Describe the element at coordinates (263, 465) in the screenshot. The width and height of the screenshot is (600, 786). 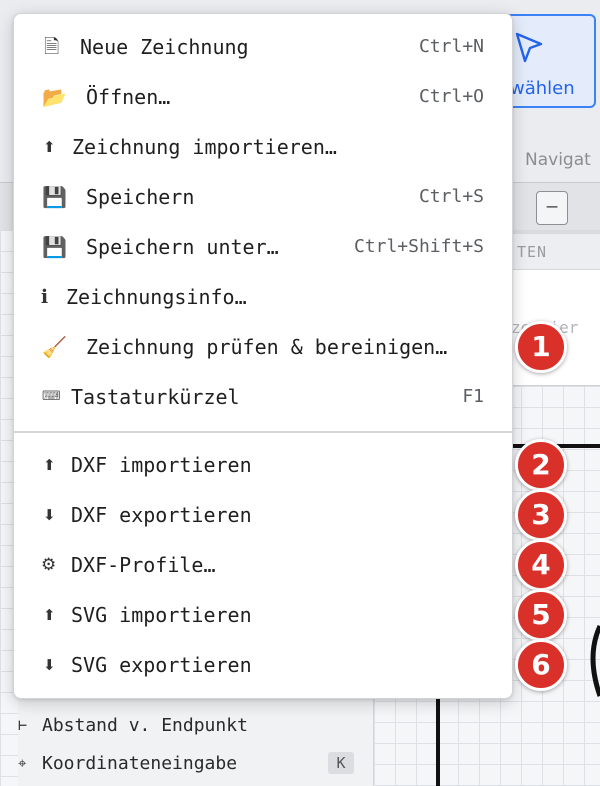
I see `menu-item-dxf-import: ⬆ DXF importieren` at that location.